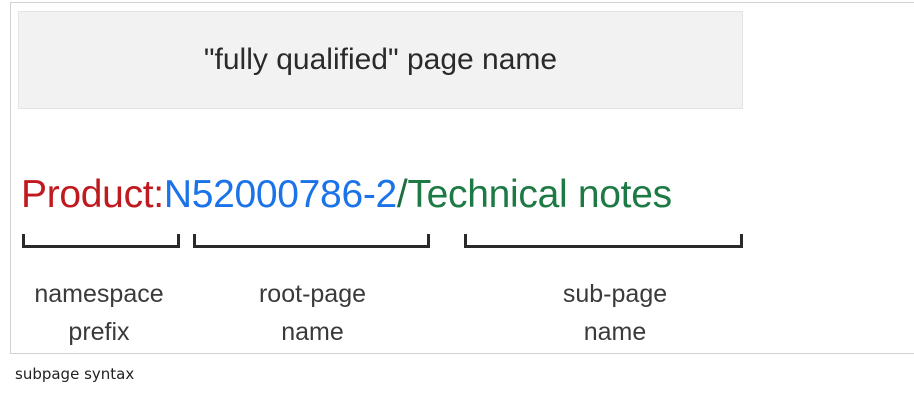 This screenshot has height=399, width=914. Describe the element at coordinates (101, 241) in the screenshot. I see `prefix-bracket` at that location.